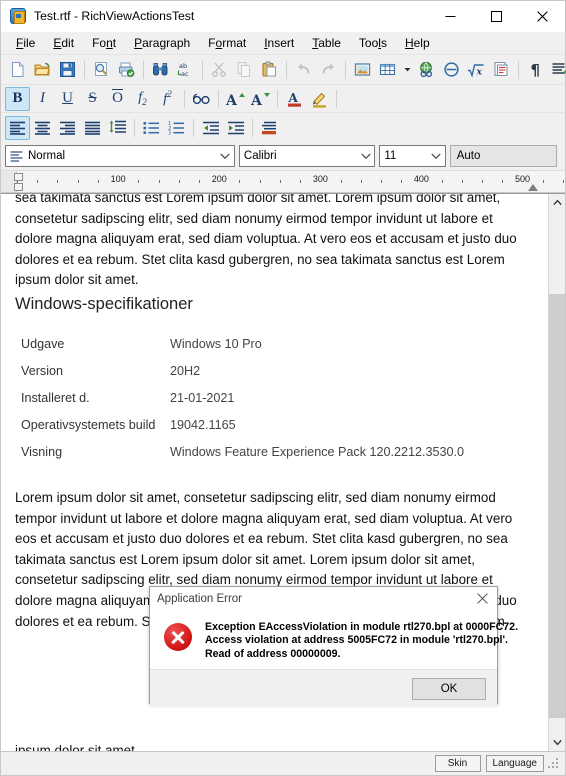 The width and height of the screenshot is (566, 776). I want to click on open-document-button, so click(42, 70).